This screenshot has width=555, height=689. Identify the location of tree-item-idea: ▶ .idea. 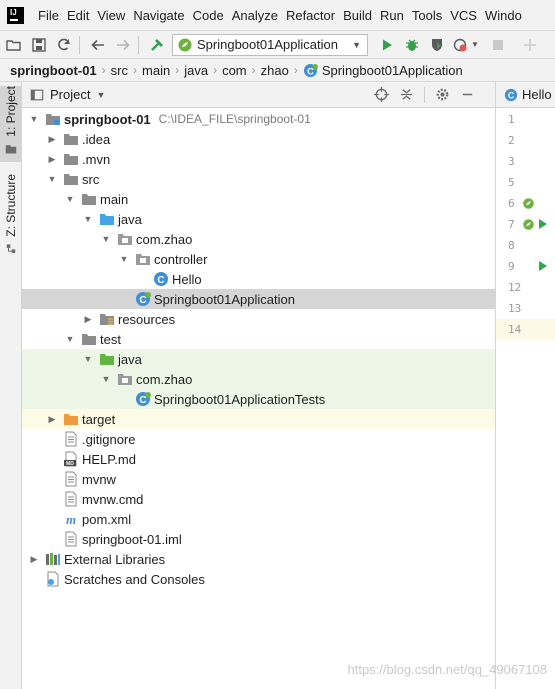
(258, 139).